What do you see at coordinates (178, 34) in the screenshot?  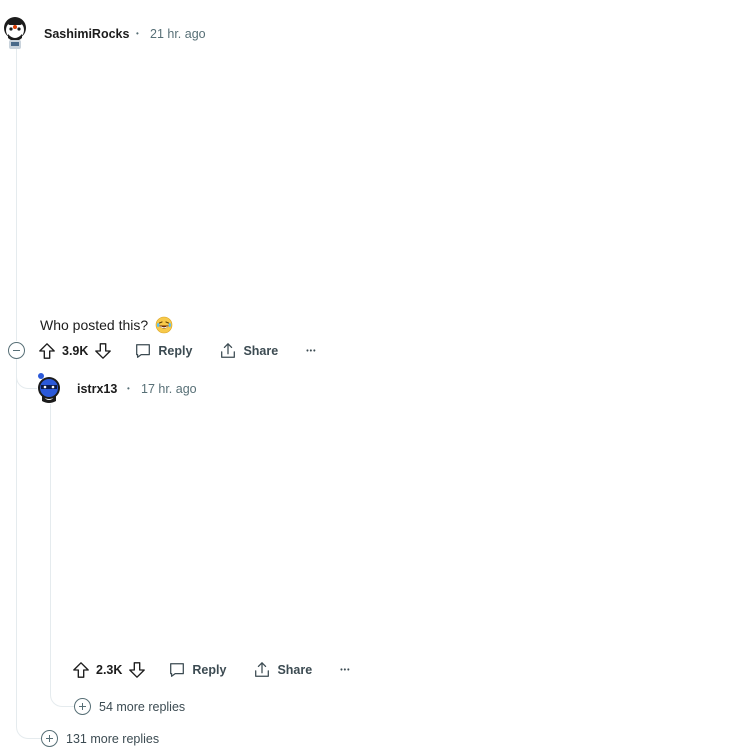 I see `comment-timestamp: 21 hr. ago` at bounding box center [178, 34].